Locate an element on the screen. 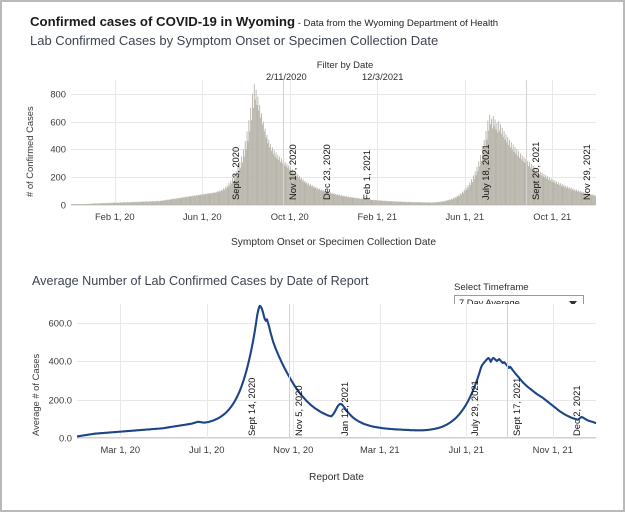 The width and height of the screenshot is (625, 512). x-tick-label: Mar 1, 20 is located at coordinates (120, 449).